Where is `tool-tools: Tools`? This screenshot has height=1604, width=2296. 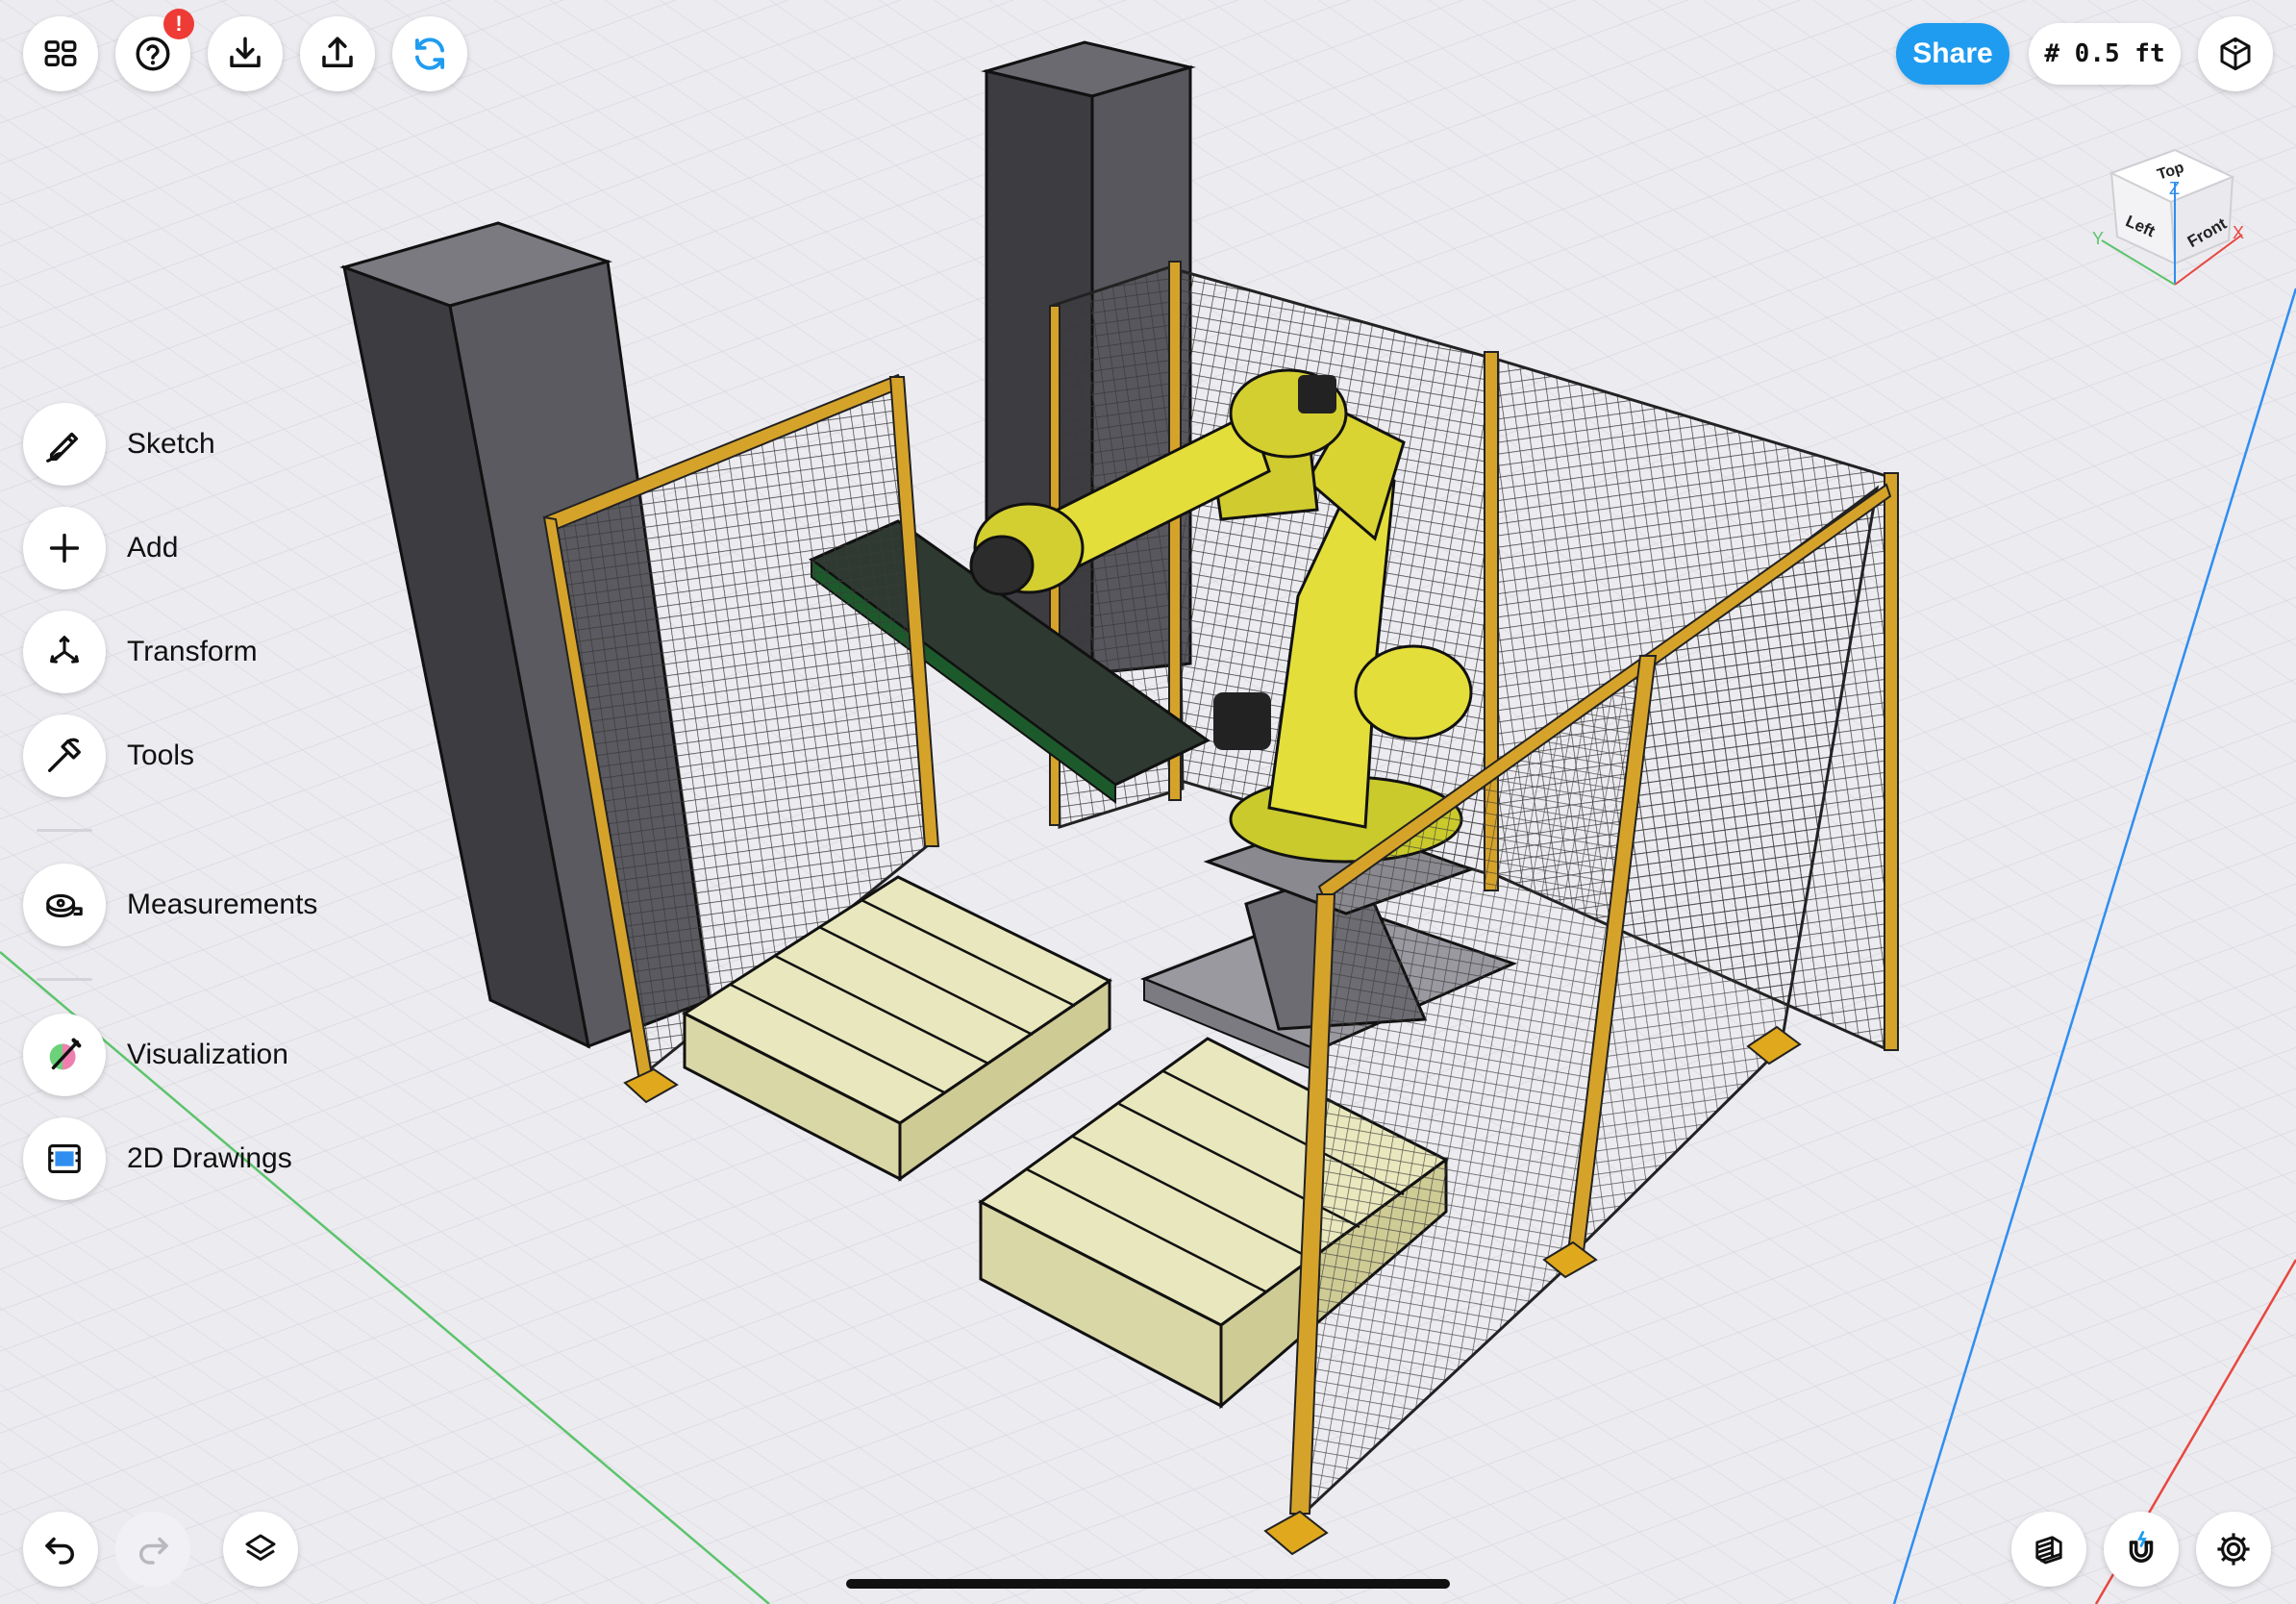 tool-tools: Tools is located at coordinates (108, 755).